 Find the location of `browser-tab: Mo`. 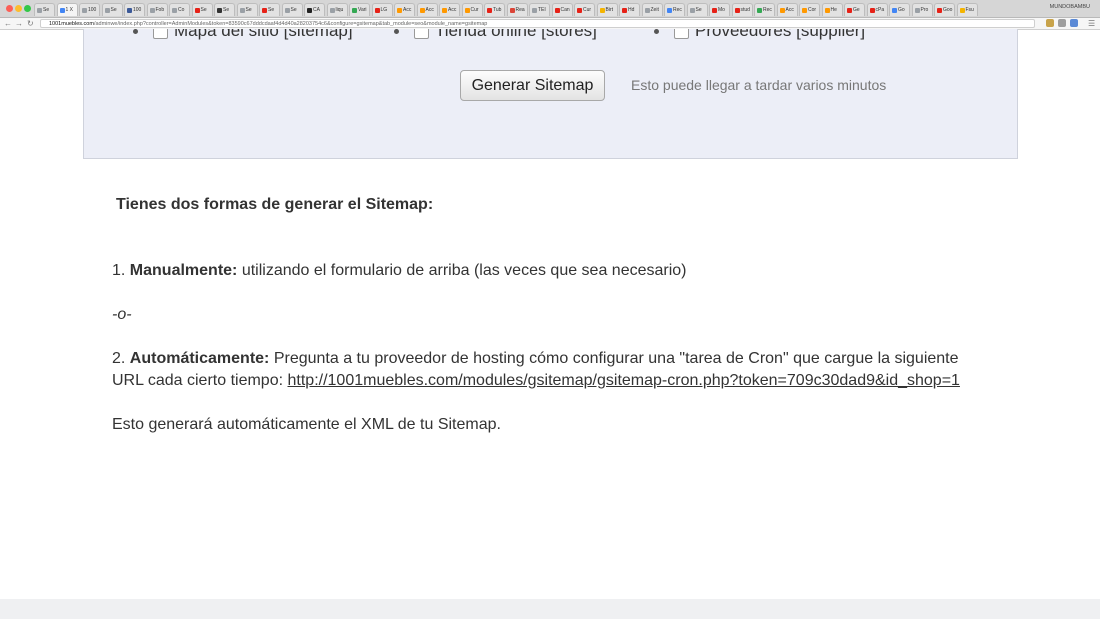

browser-tab: Mo is located at coordinates (719, 9).